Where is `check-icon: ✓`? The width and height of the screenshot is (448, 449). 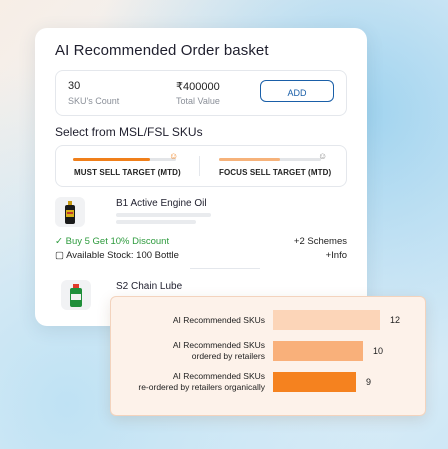 check-icon: ✓ is located at coordinates (59, 241).